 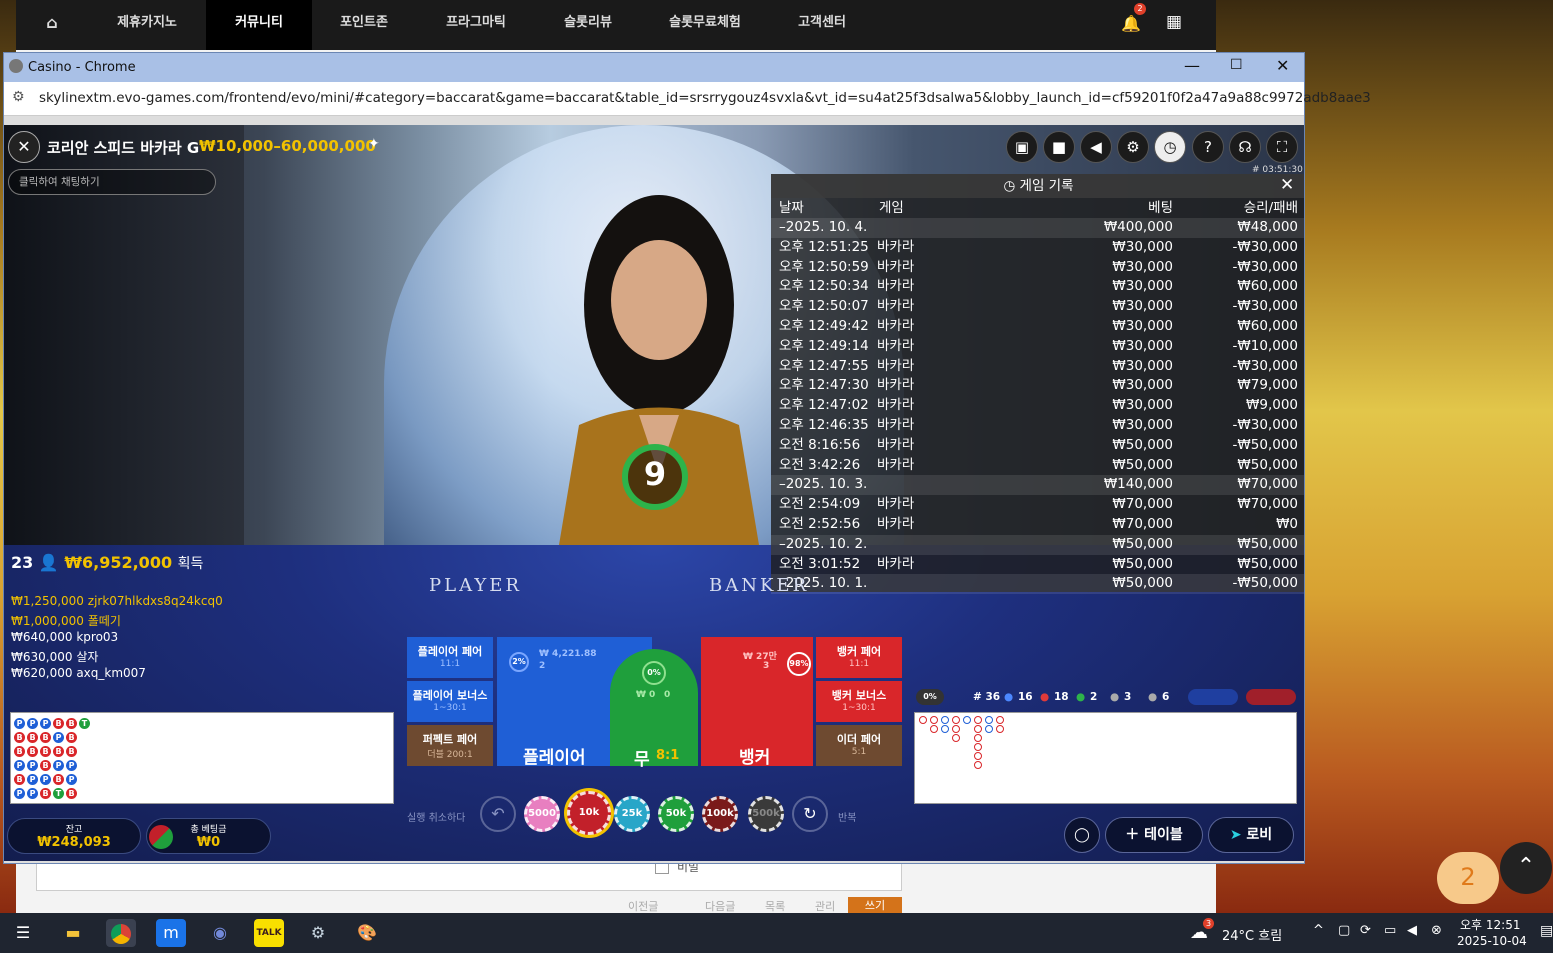 What do you see at coordinates (374, 144) in the screenshot?
I see `pin-icon: ✦` at bounding box center [374, 144].